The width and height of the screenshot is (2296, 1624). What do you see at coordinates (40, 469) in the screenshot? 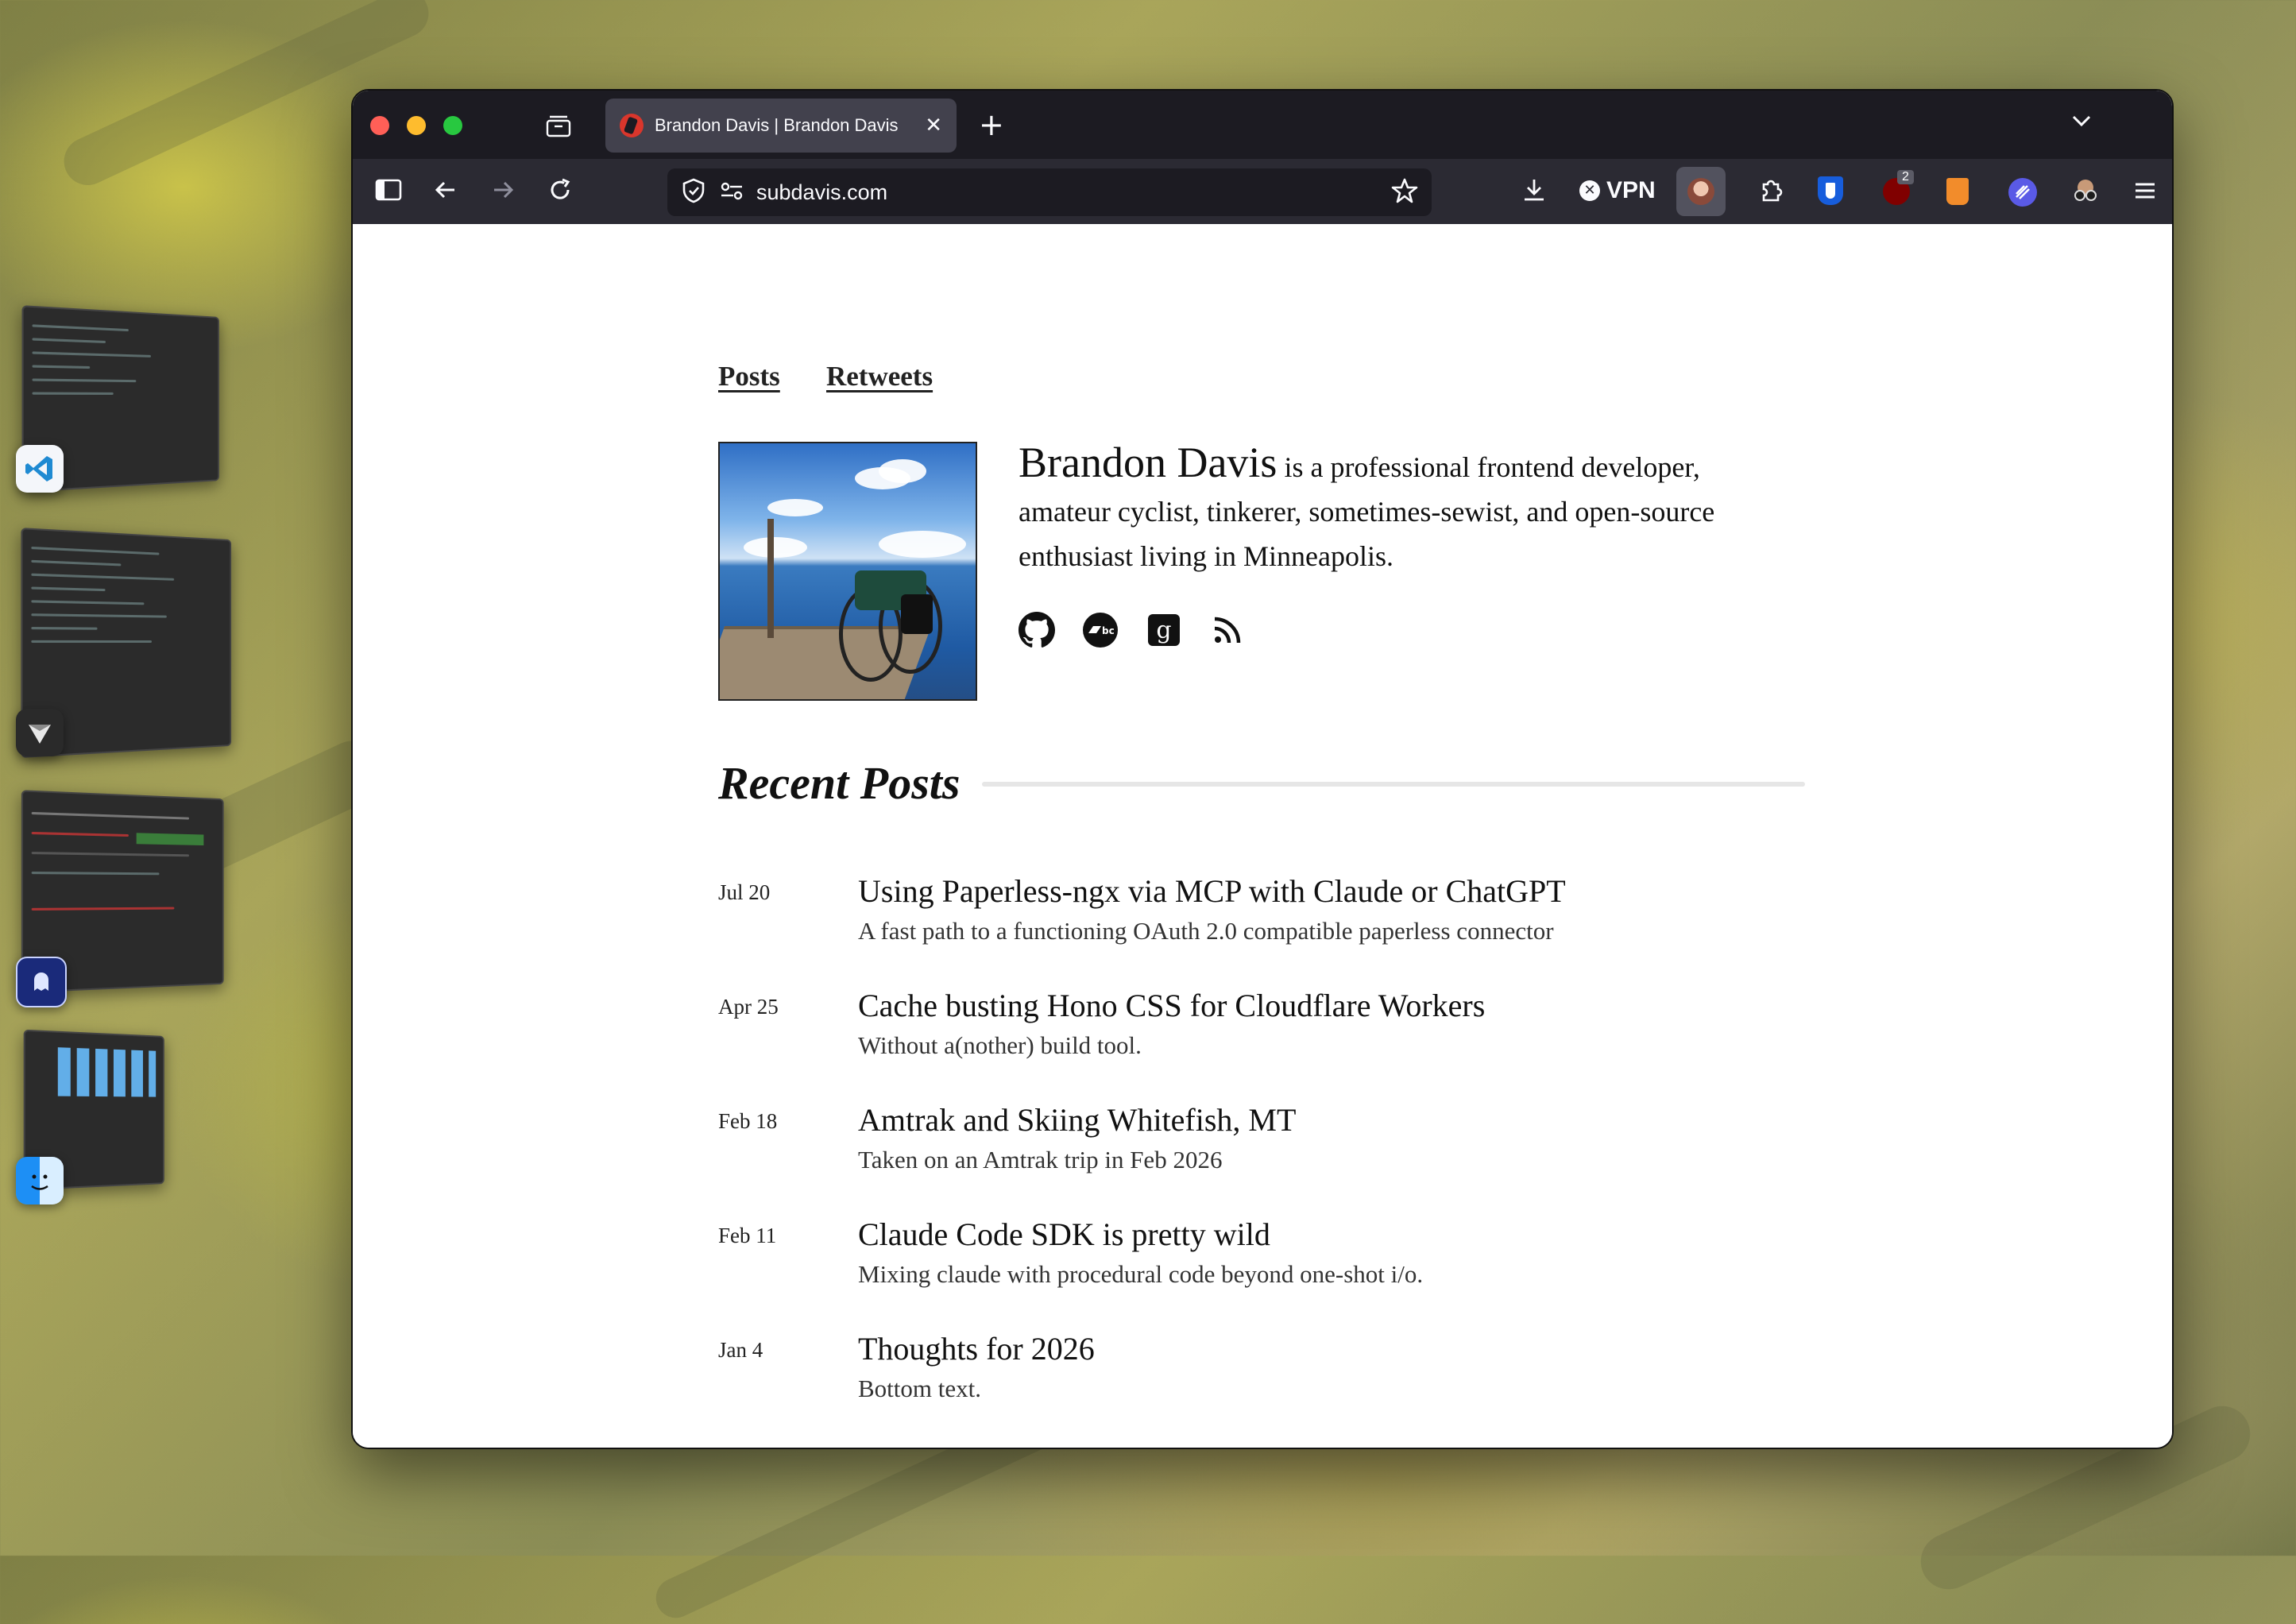
I see `vscode-icon` at bounding box center [40, 469].